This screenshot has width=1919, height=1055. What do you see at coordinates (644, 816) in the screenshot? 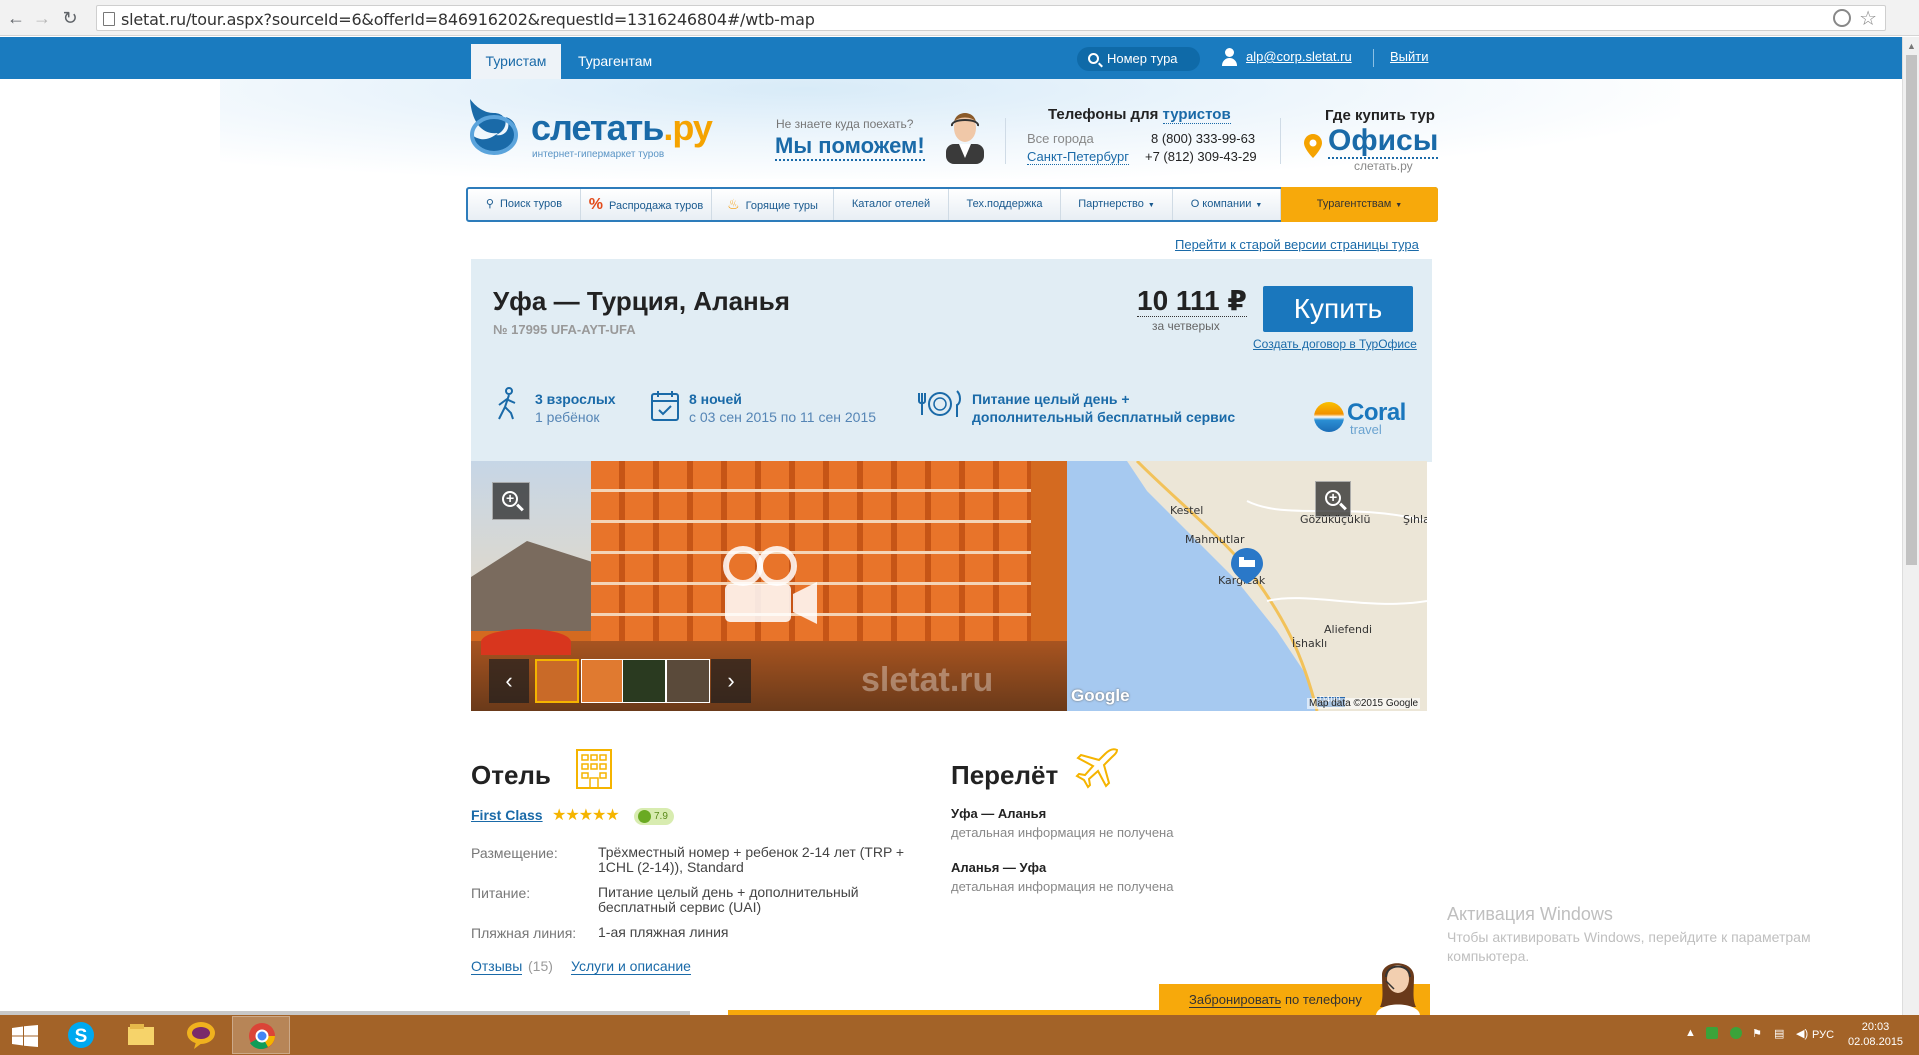
I see `smiley-icon` at bounding box center [644, 816].